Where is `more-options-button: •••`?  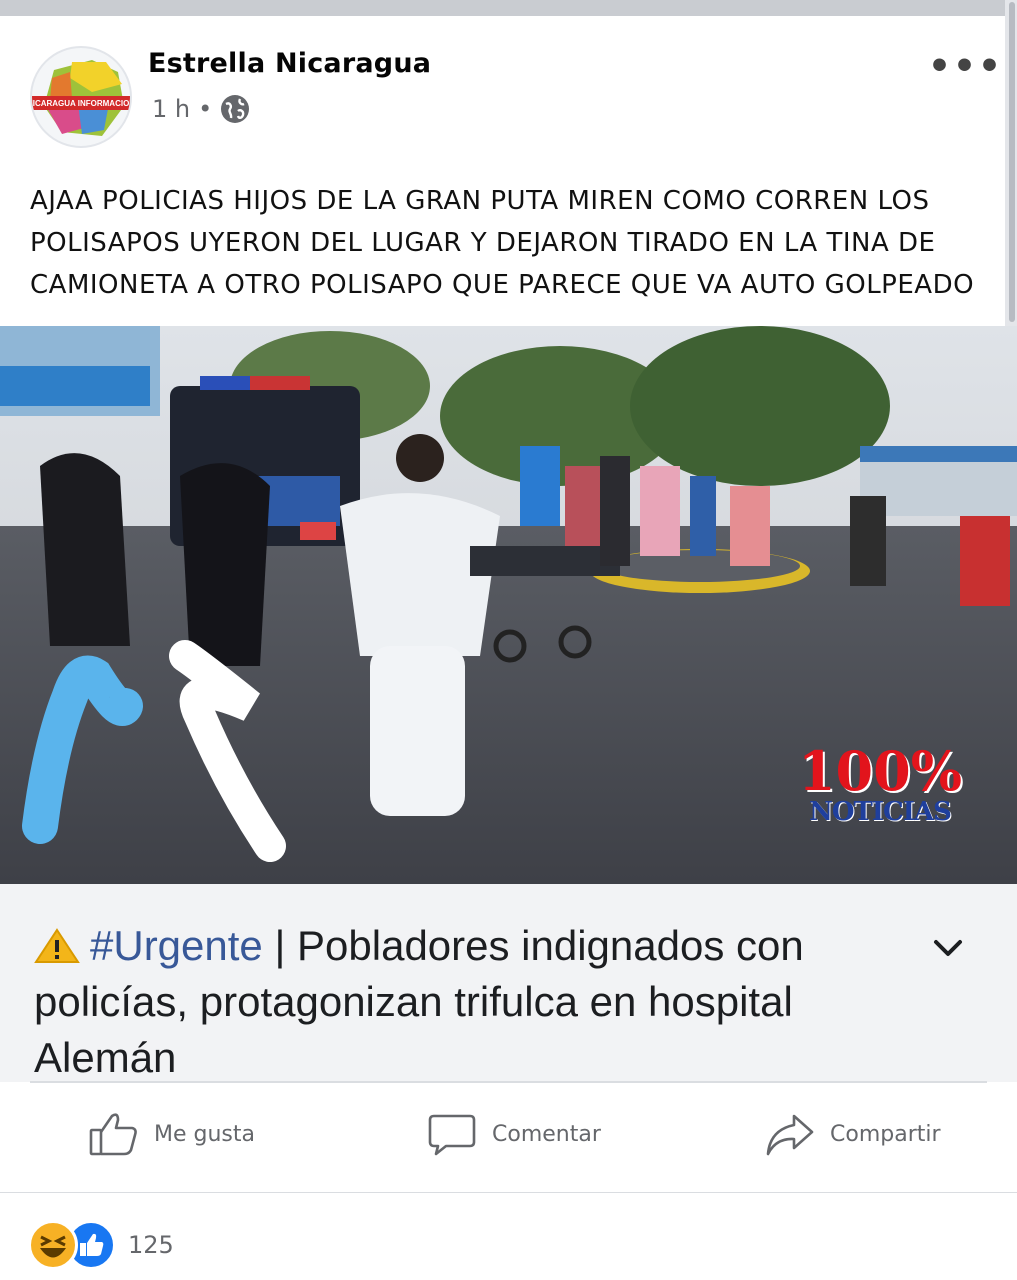 more-options-button: ••• is located at coordinates (965, 66).